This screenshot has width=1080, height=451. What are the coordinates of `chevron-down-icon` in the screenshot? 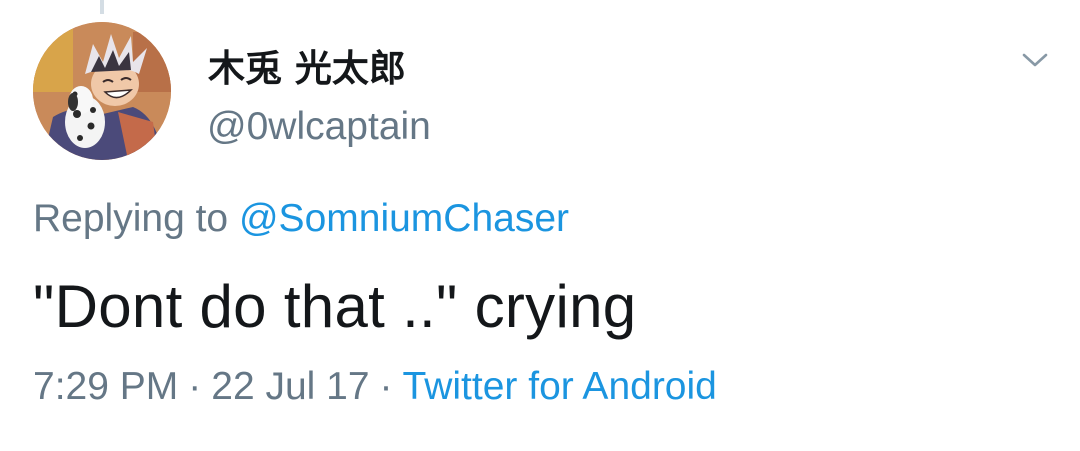 It's located at (1035, 60).